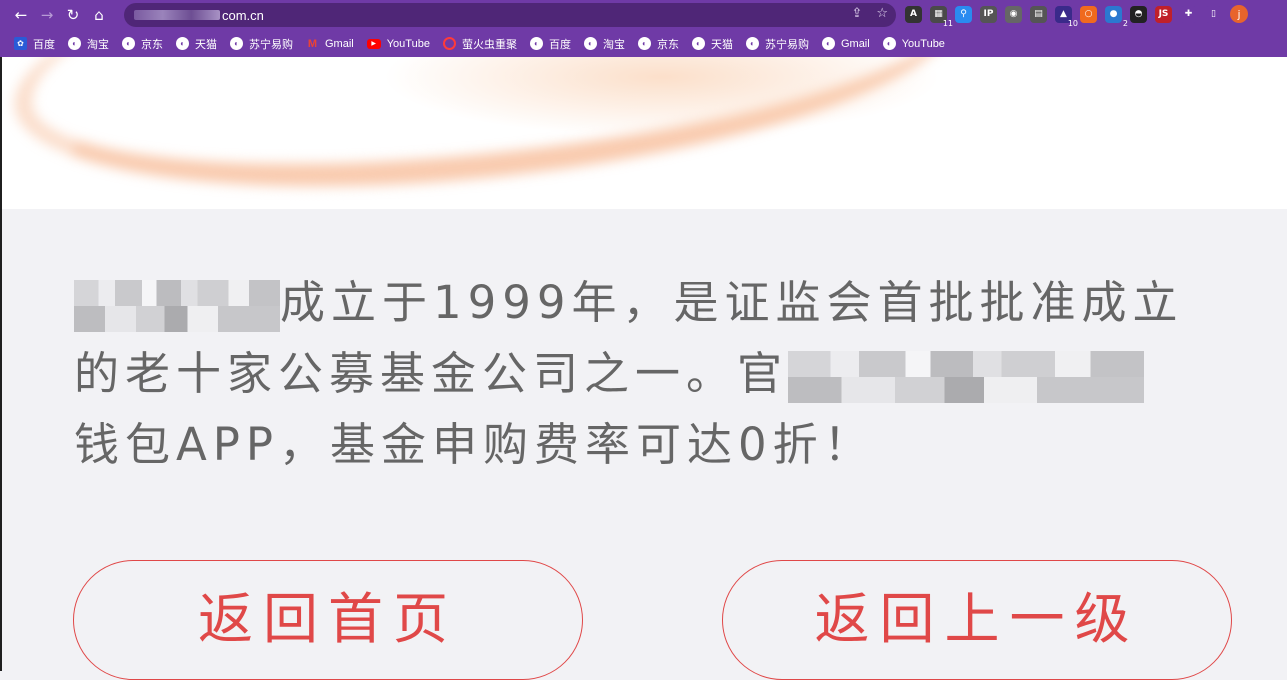 This screenshot has width=1287, height=680. What do you see at coordinates (312, 43) in the screenshot?
I see `gmail-icon: M` at bounding box center [312, 43].